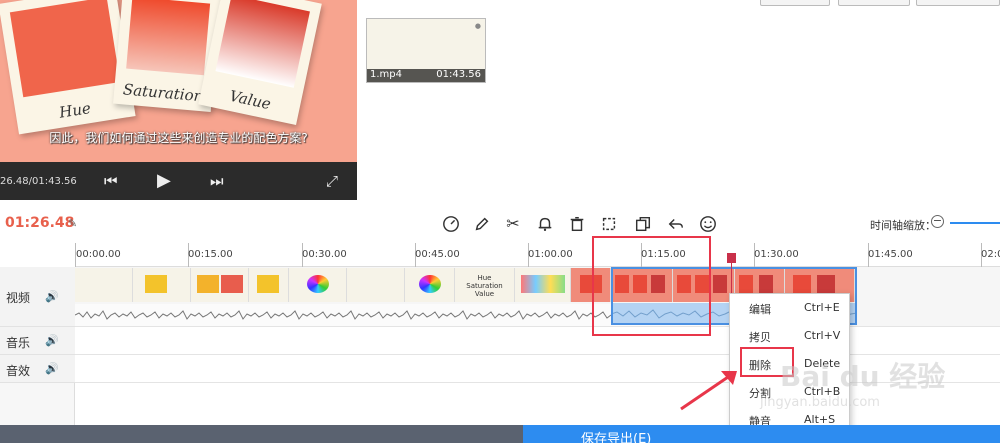 The image size is (1000, 443). I want to click on value-polaroid: Value, so click(260, 63).